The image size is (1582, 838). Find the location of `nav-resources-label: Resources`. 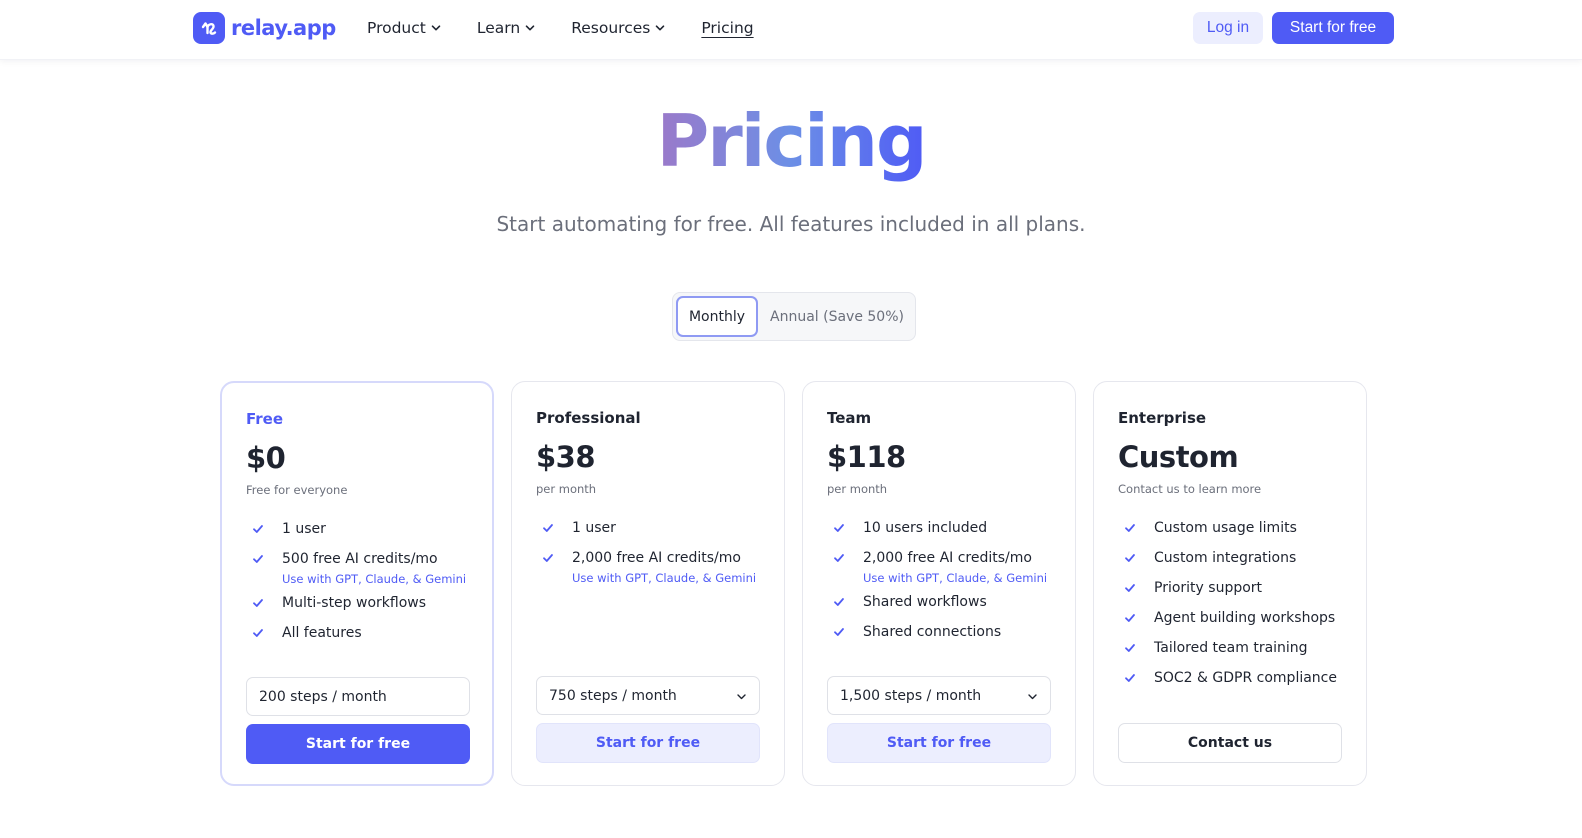

nav-resources-label: Resources is located at coordinates (611, 28).